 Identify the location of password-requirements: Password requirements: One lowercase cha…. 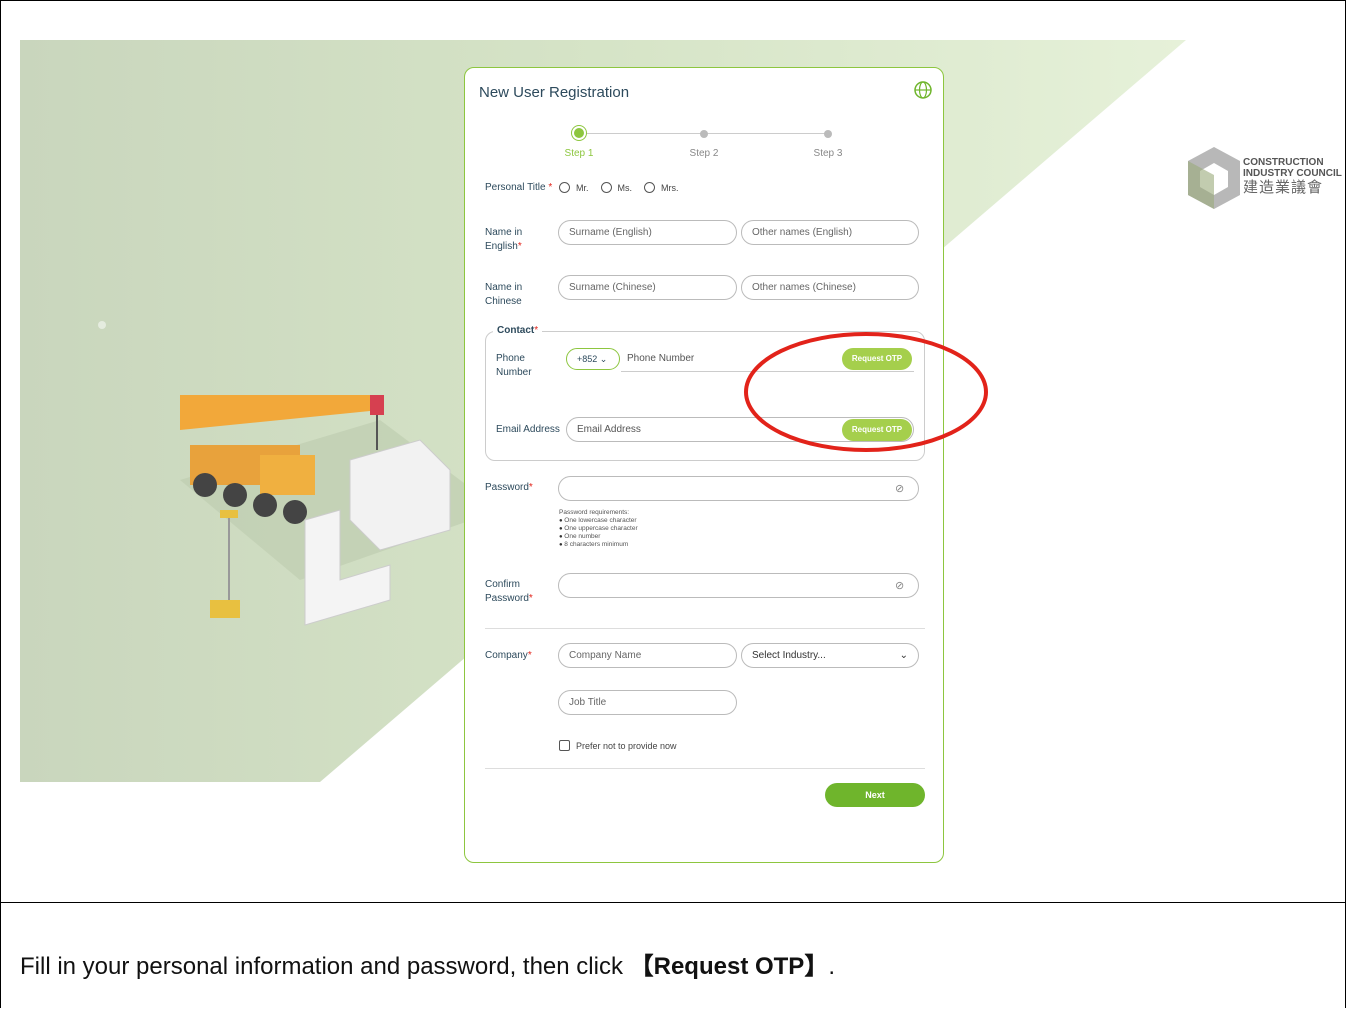
(598, 529).